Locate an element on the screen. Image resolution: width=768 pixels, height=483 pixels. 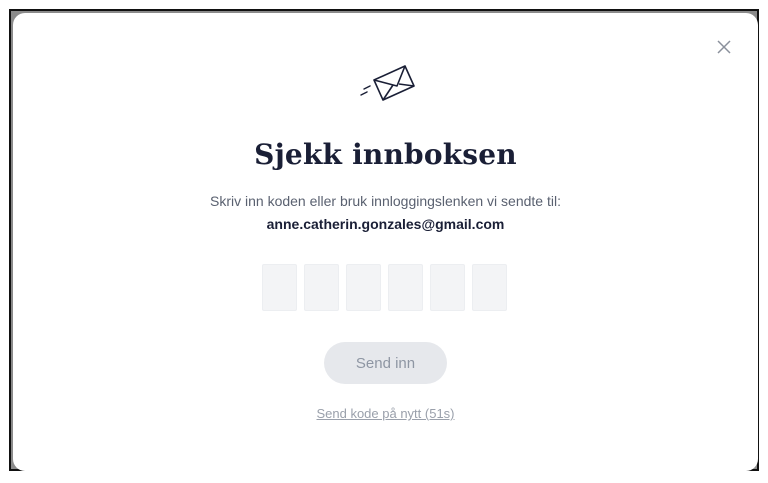
close-icon is located at coordinates (724, 47).